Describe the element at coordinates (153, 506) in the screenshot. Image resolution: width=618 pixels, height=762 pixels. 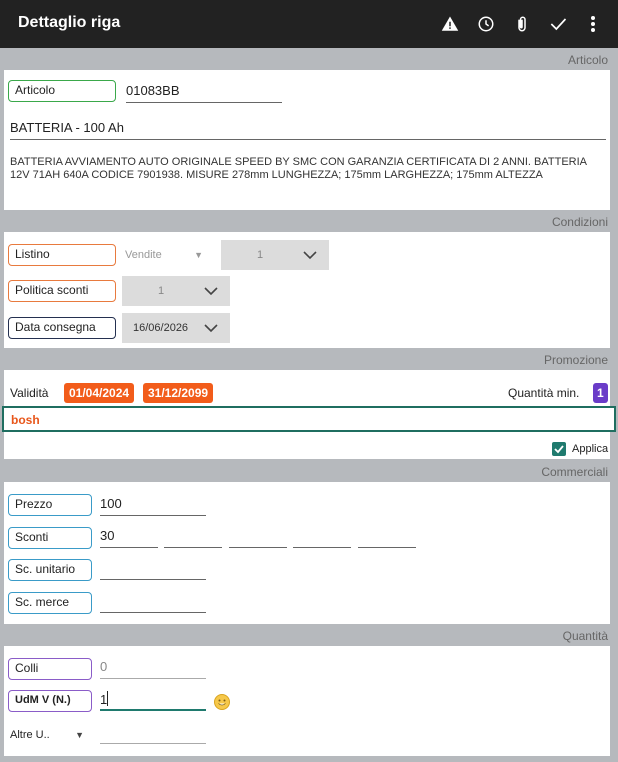
I see `prezzo-field: 100` at that location.